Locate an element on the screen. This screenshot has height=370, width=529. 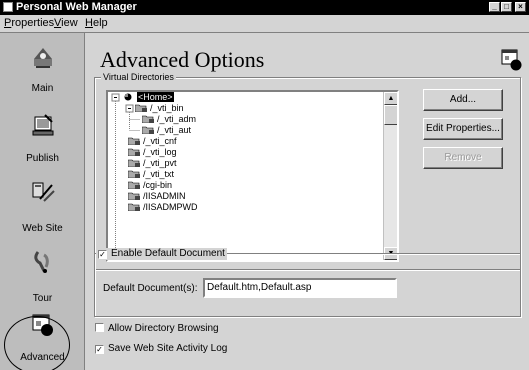
menu-properties: Properties is located at coordinates (29, 23).